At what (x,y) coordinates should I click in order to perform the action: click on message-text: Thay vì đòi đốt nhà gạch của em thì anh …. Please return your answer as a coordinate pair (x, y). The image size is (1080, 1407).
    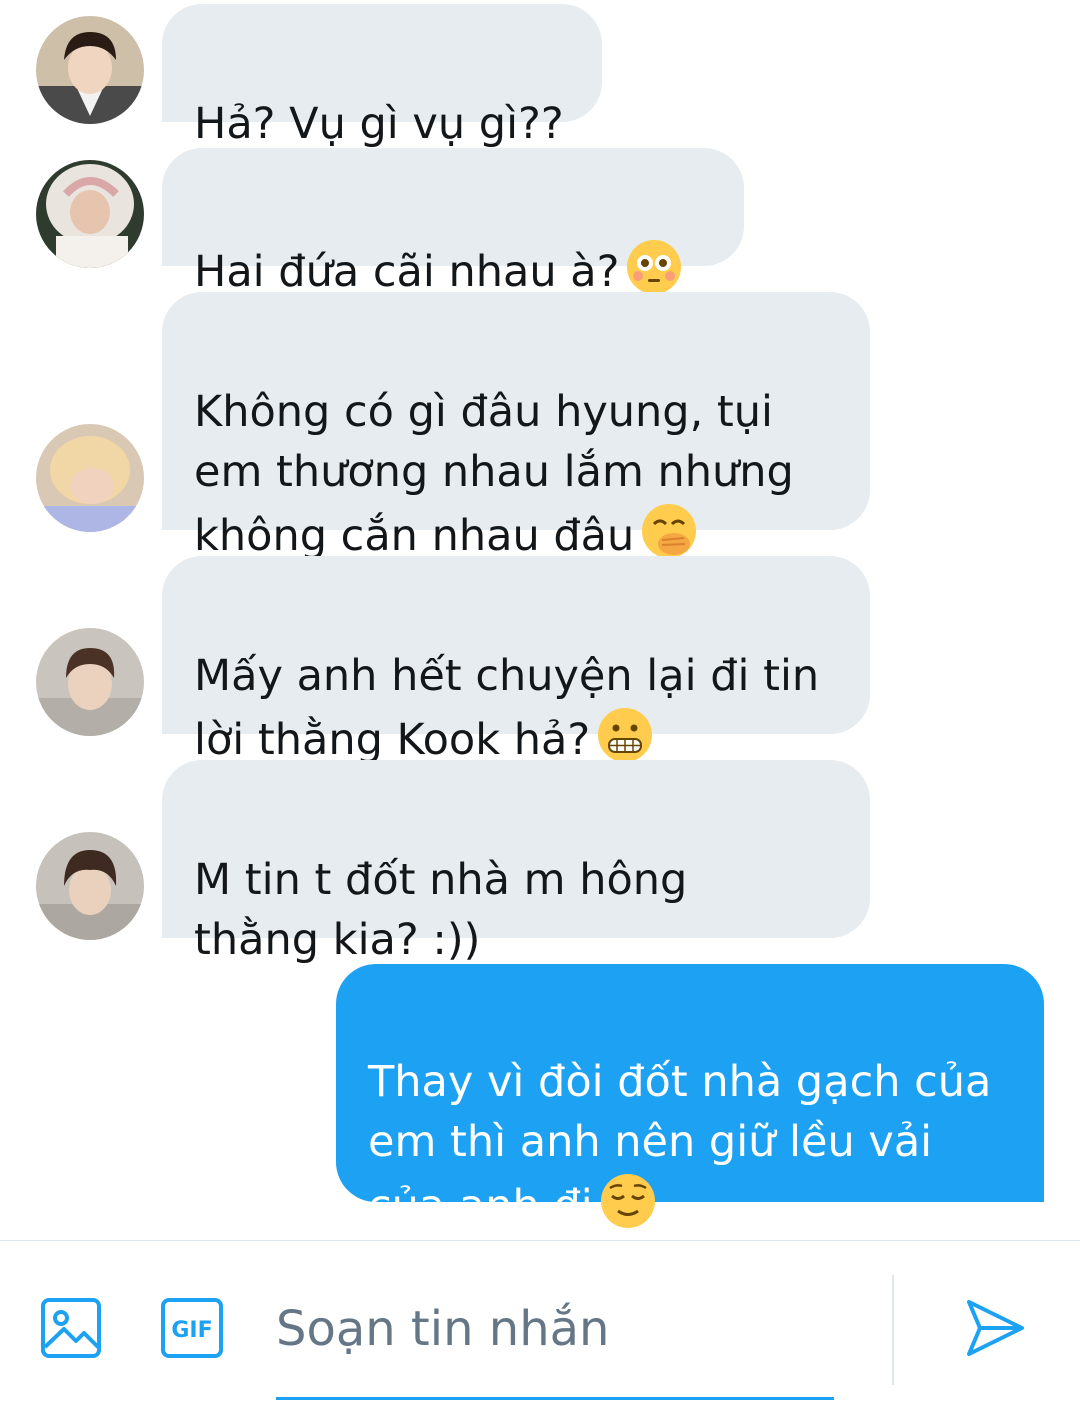
    Looking at the image, I should click on (680, 1144).